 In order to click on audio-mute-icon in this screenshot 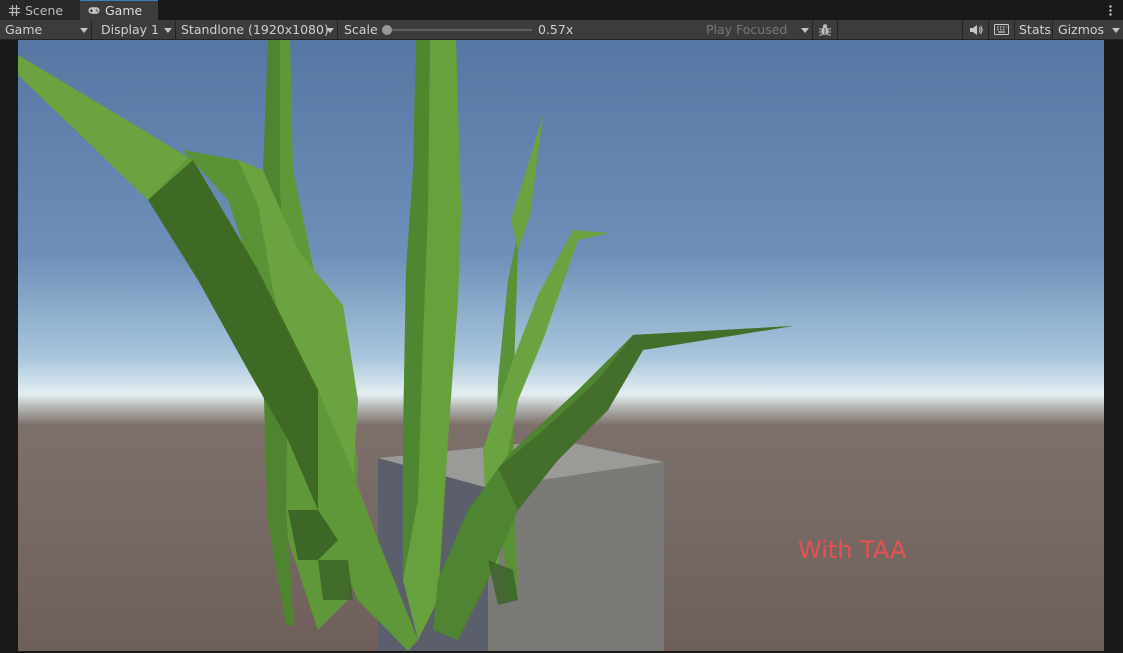, I will do `click(975, 29)`.